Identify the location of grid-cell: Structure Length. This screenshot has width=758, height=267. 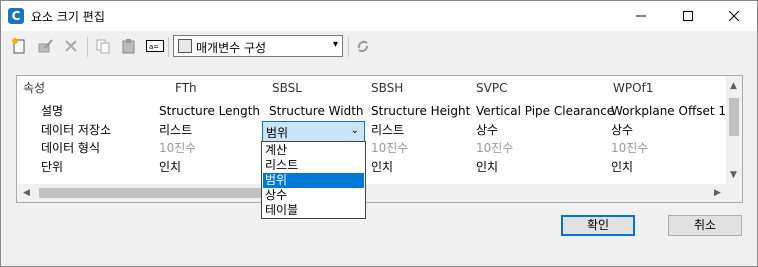
(209, 111).